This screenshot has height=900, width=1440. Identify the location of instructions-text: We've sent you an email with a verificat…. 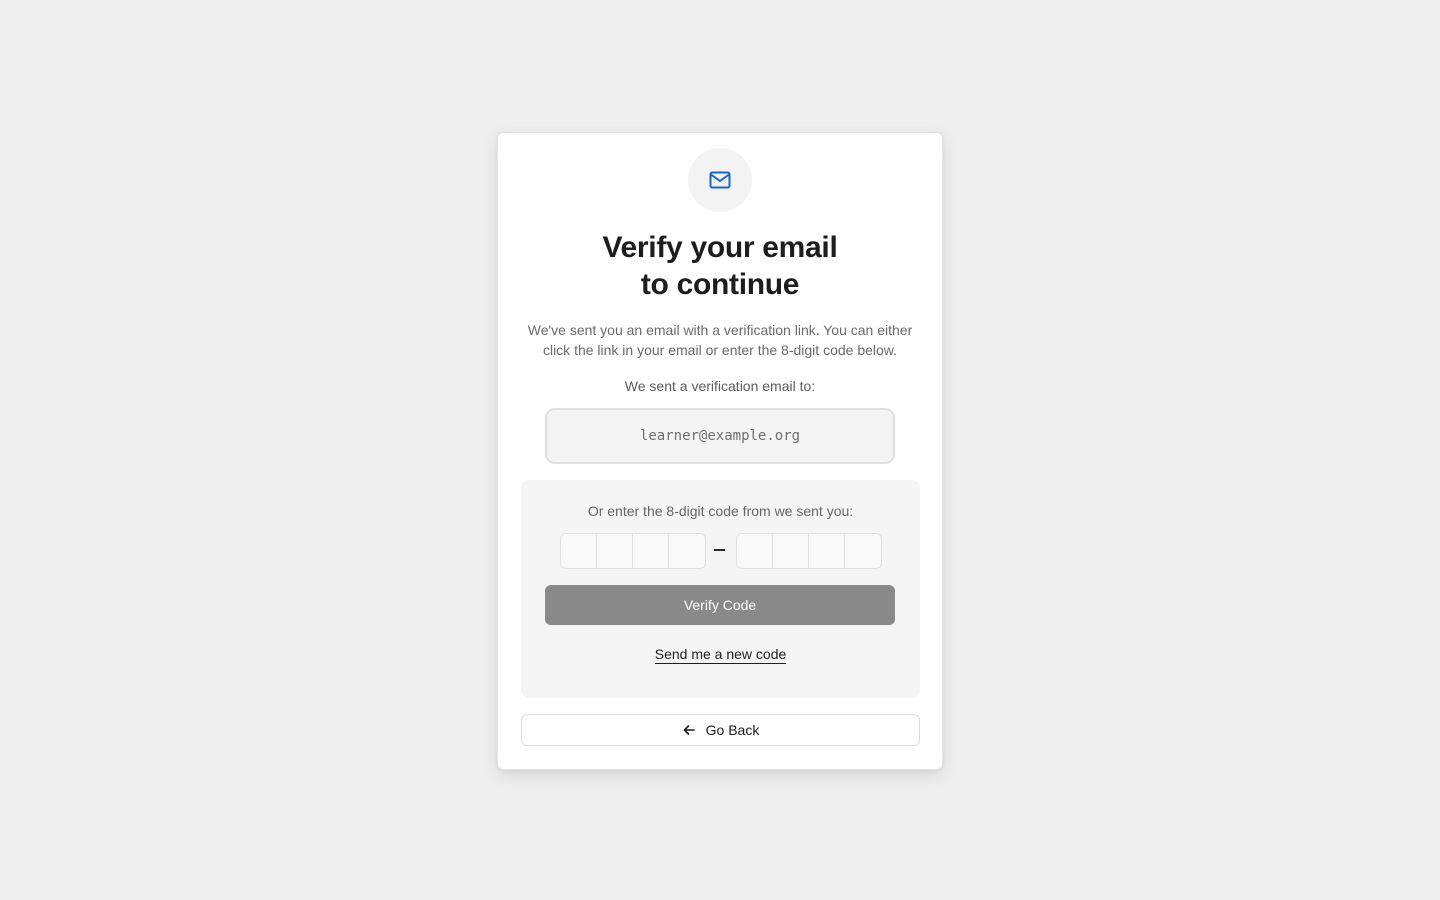
(720, 340).